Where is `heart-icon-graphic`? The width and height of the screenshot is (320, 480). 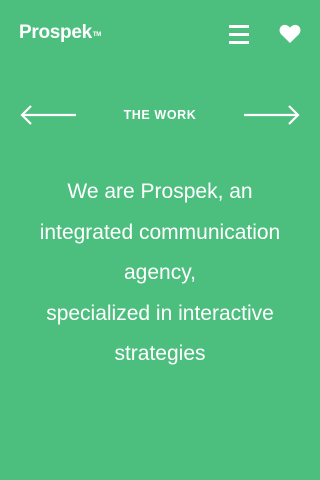
heart-icon-graphic is located at coordinates (290, 33).